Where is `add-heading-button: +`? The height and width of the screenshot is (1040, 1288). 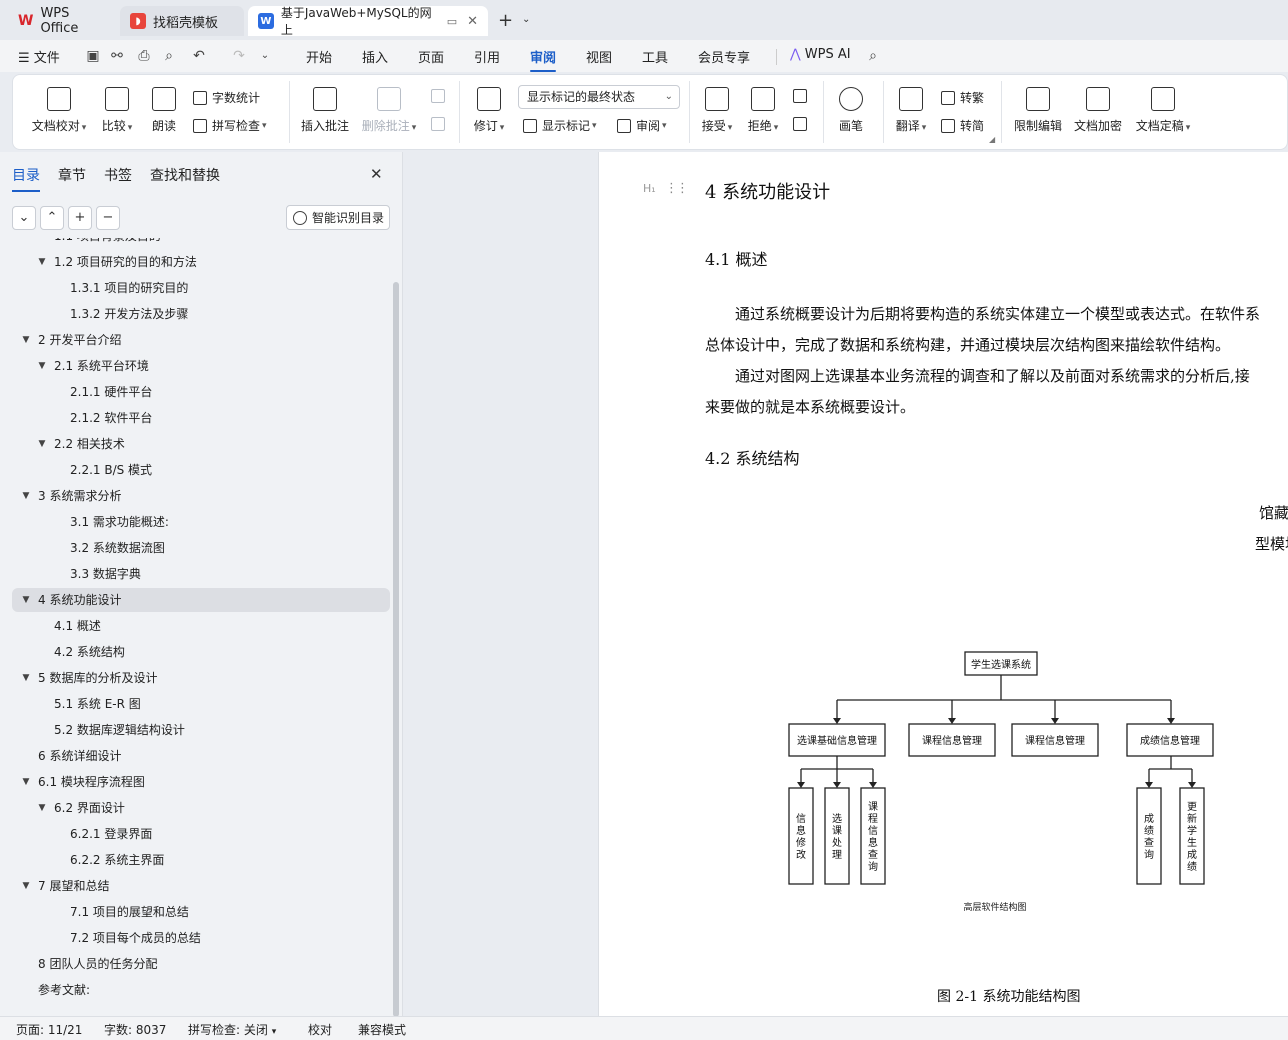 add-heading-button: + is located at coordinates (80, 218).